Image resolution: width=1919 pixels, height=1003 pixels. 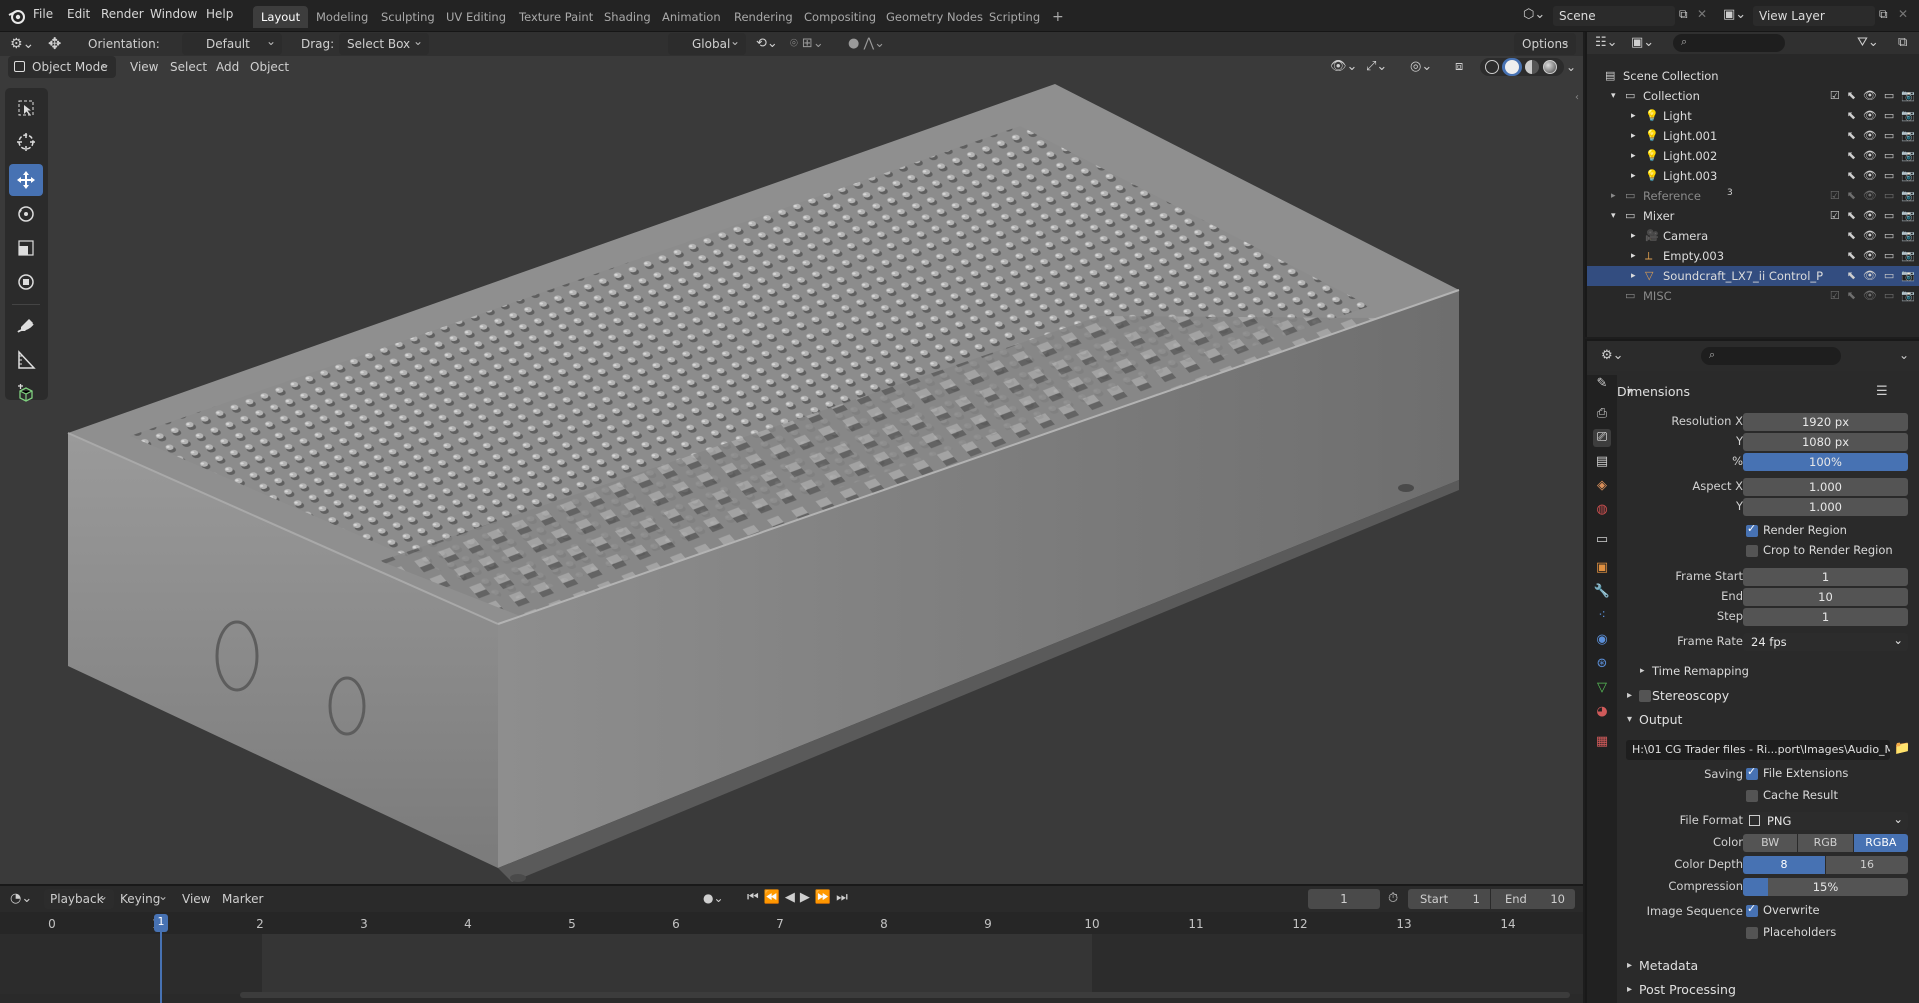 I want to click on playback-menu: Playback, so click(x=79, y=897).